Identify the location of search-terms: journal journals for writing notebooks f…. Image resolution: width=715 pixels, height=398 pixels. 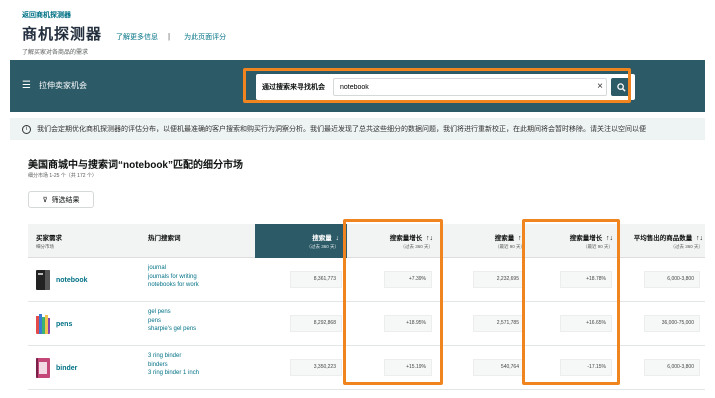
(173, 277).